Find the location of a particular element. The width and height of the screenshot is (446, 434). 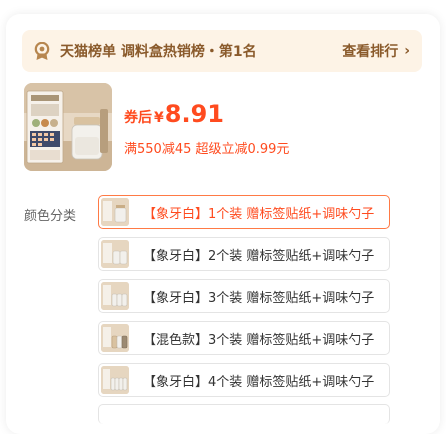

price: 券后 ¥ 8.91 is located at coordinates (174, 114).